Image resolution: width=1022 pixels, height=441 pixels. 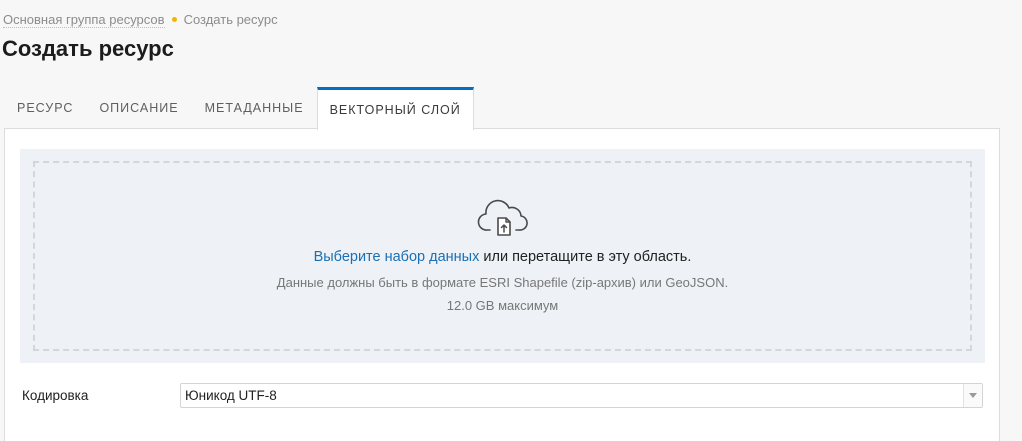 What do you see at coordinates (502, 217) in the screenshot?
I see `cloud-upload-icon` at bounding box center [502, 217].